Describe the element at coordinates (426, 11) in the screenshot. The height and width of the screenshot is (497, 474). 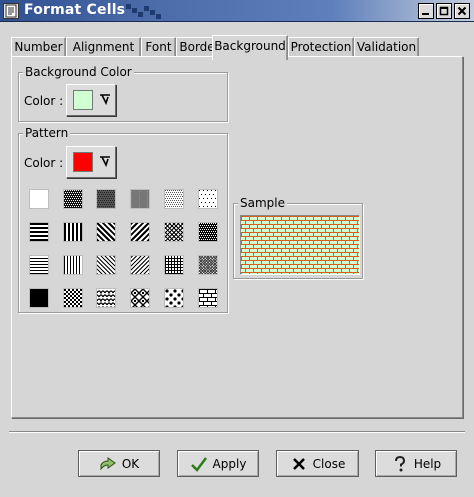
I see `minimize-button` at that location.